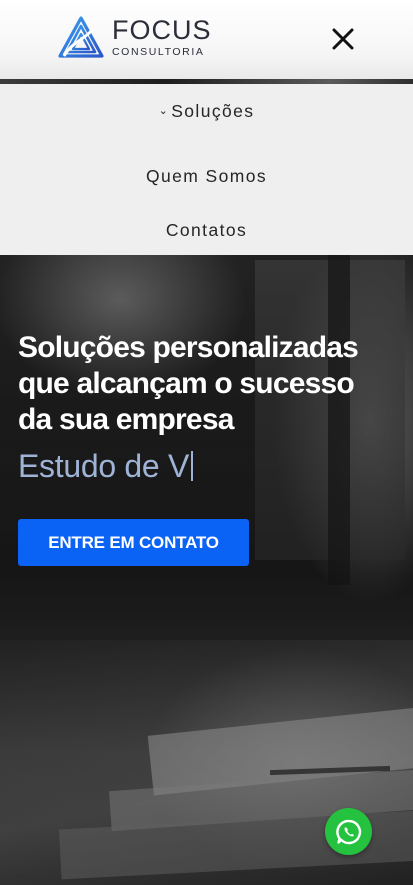 The width and height of the screenshot is (413, 885). I want to click on typed-text-value: Estudo de V, so click(104, 466).